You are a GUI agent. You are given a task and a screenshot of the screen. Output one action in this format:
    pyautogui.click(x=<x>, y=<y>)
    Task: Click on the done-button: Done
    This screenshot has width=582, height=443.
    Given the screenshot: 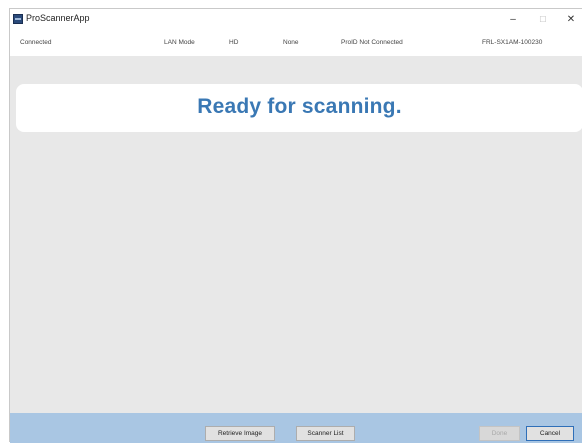 What is the action you would take?
    pyautogui.click(x=499, y=433)
    